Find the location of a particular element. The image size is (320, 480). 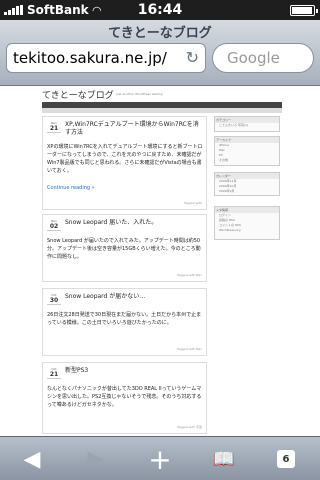

post-footer: Tagged with 宇宙 is located at coordinates (189, 427).